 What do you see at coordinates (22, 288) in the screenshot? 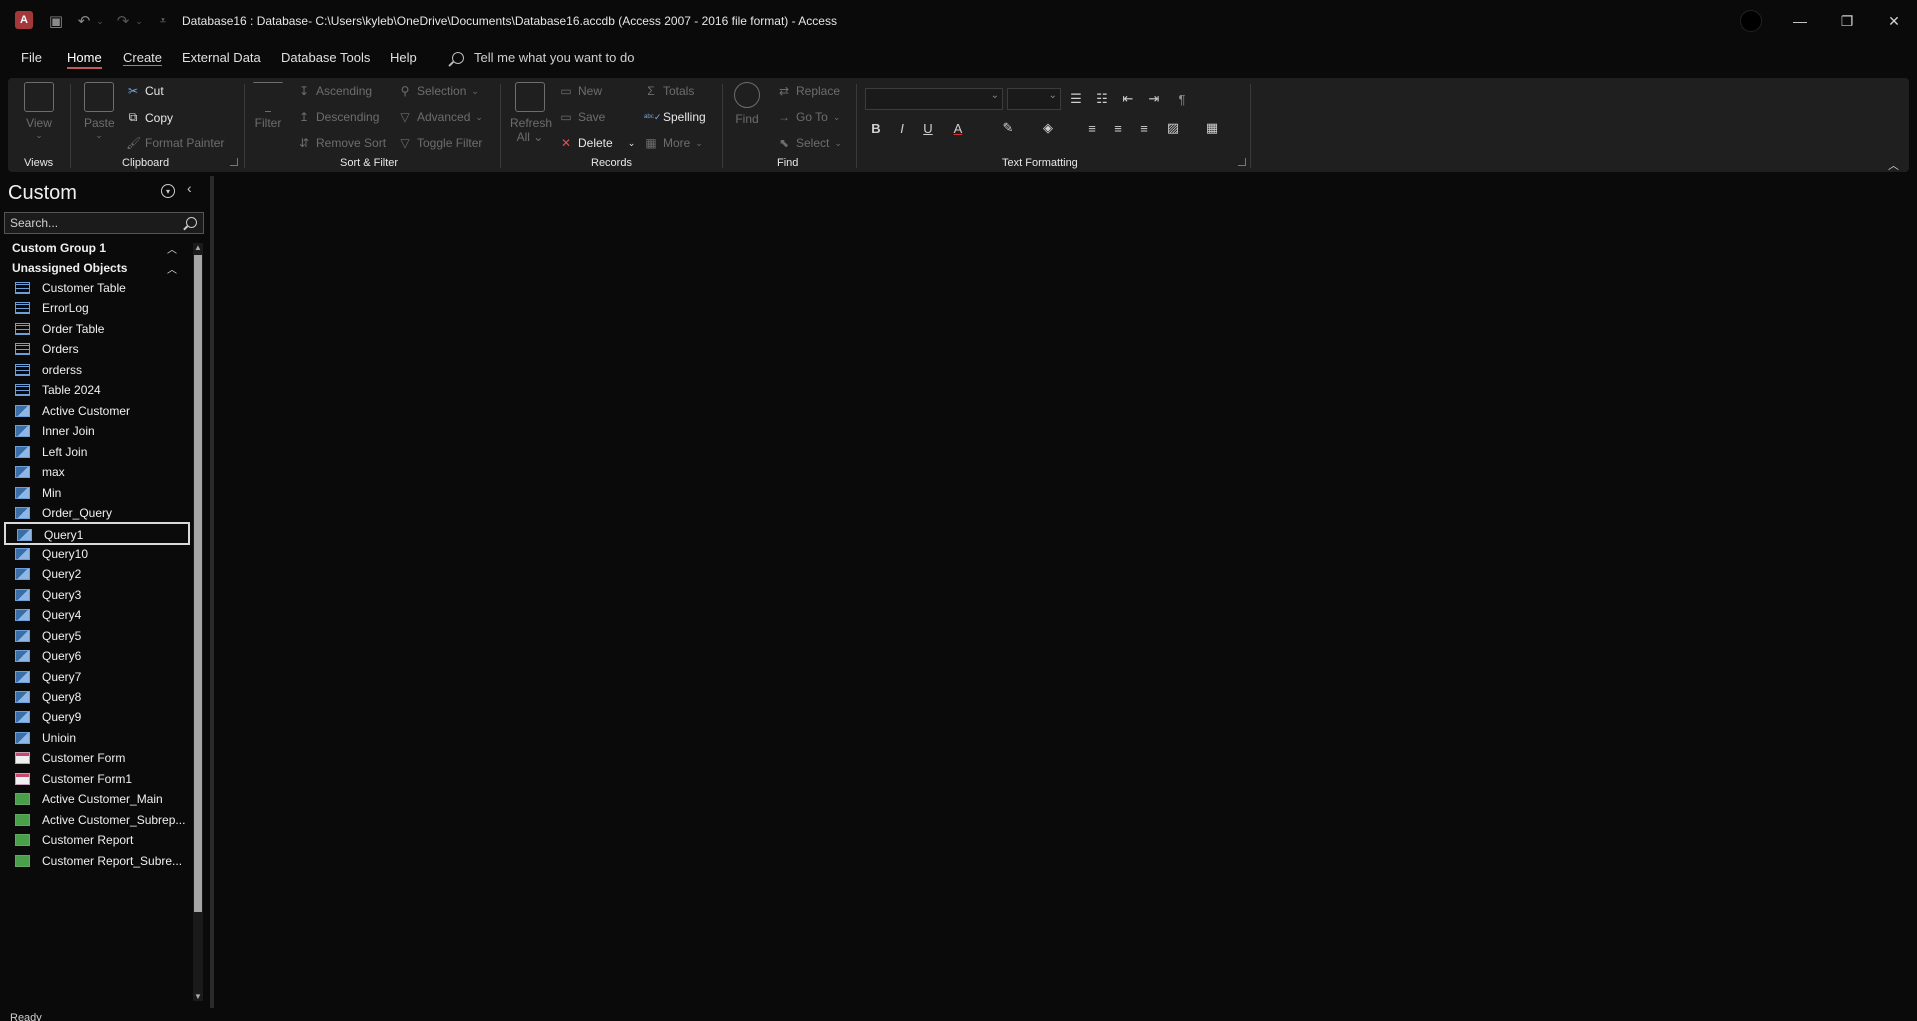
I see `table-object-icon` at bounding box center [22, 288].